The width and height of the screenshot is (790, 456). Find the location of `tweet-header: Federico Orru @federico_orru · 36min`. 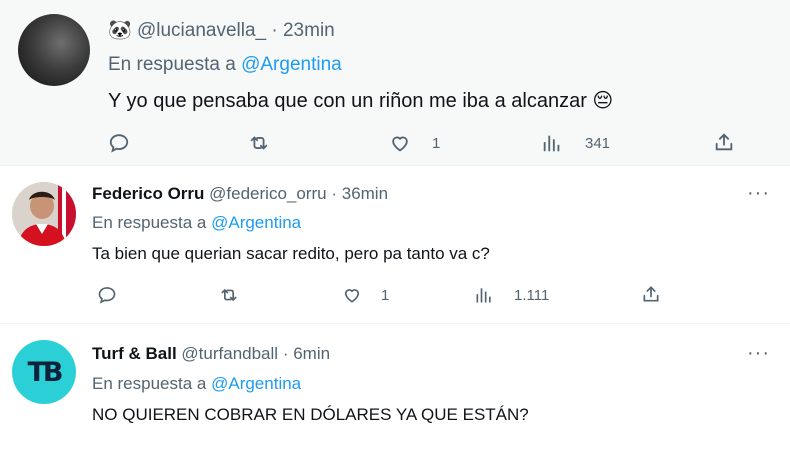

tweet-header: Federico Orru @federico_orru · 36min is located at coordinates (240, 194).